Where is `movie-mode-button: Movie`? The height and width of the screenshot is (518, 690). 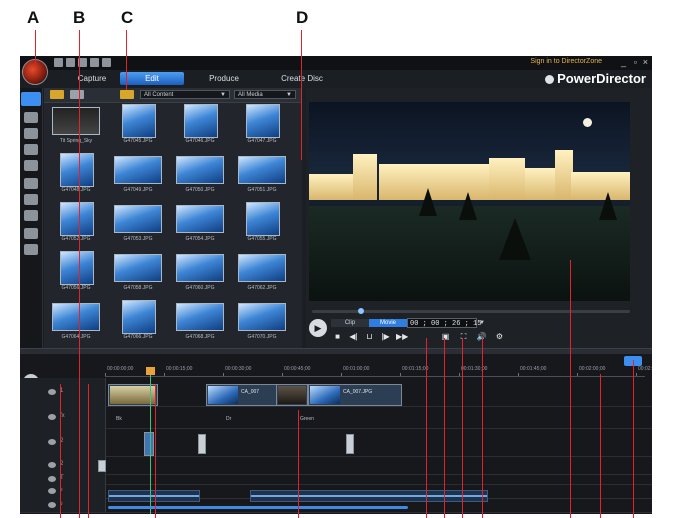
movie-mode-button: Movie is located at coordinates (388, 323).